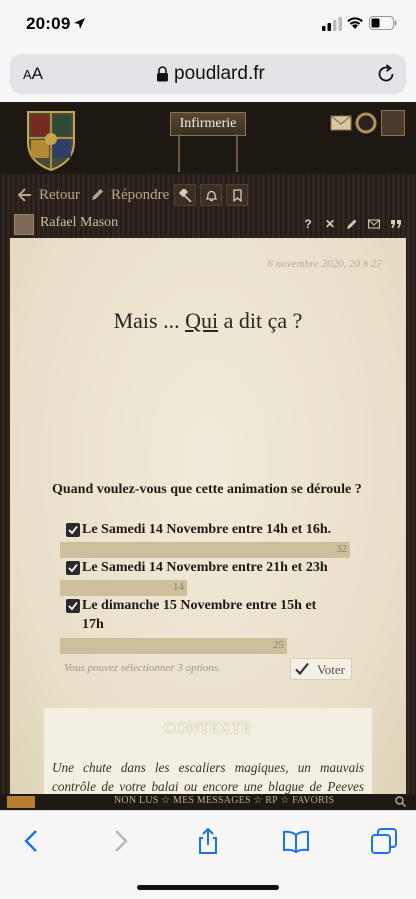 This screenshot has height=899, width=416. What do you see at coordinates (79, 223) in the screenshot?
I see `author-name: Rafael Mason` at bounding box center [79, 223].